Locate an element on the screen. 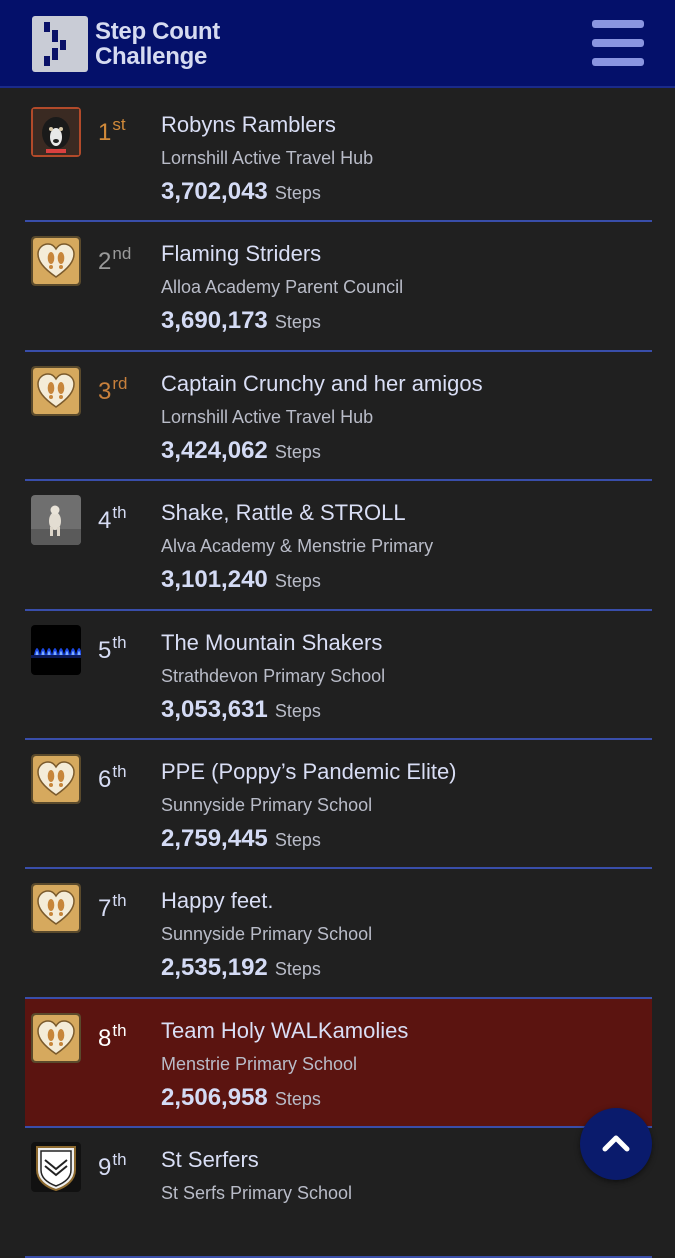 This screenshot has height=1258, width=675. rank-number: 4 is located at coordinates (105, 521).